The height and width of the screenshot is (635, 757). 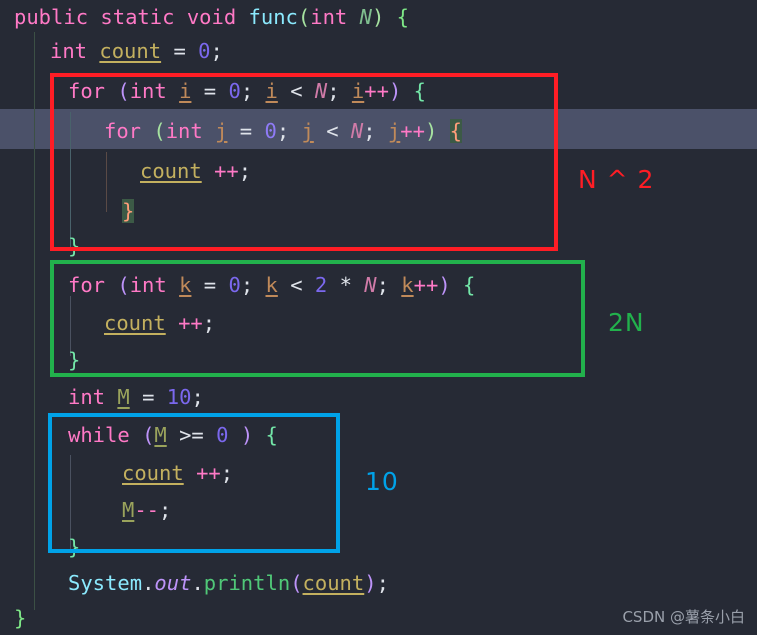 I want to click on code-line-17: }, so click(x=20, y=616).